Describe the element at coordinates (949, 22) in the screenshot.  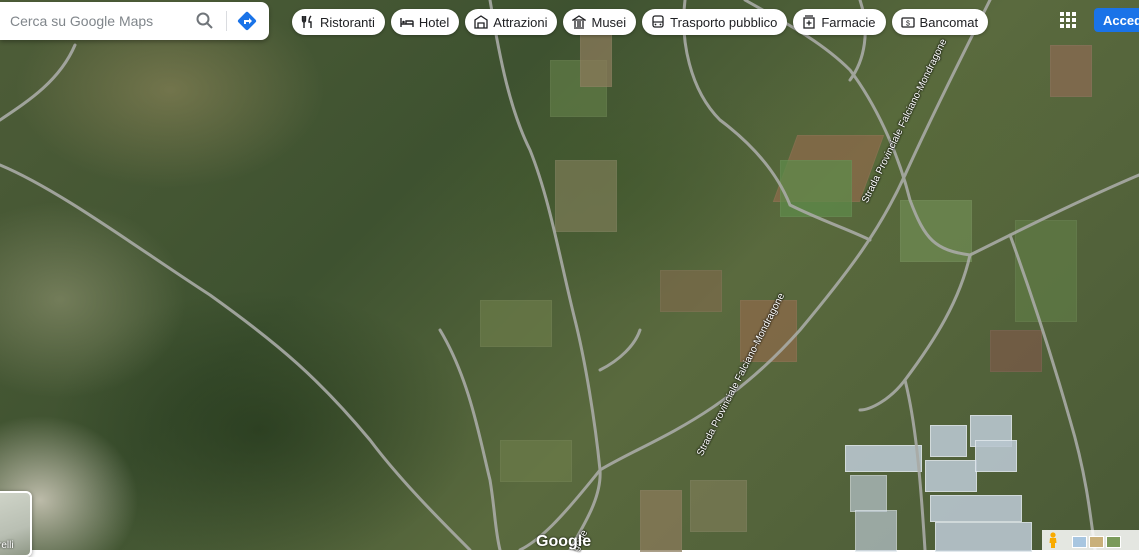
I see `chip-label: Bancomat` at that location.